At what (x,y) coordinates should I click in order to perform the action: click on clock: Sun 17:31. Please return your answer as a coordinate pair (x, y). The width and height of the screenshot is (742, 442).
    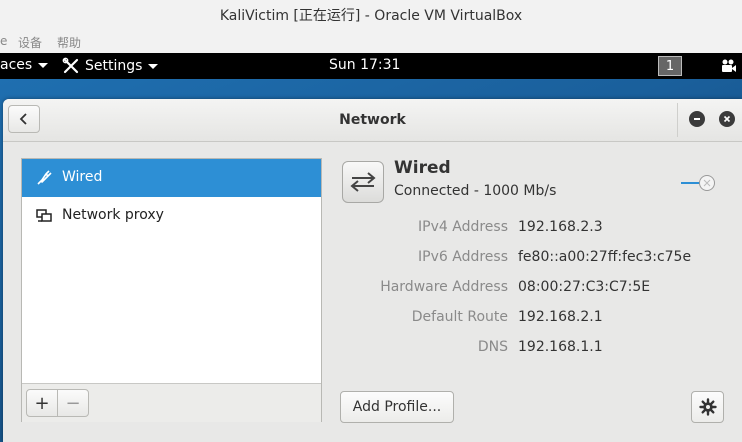
    Looking at the image, I should click on (364, 65).